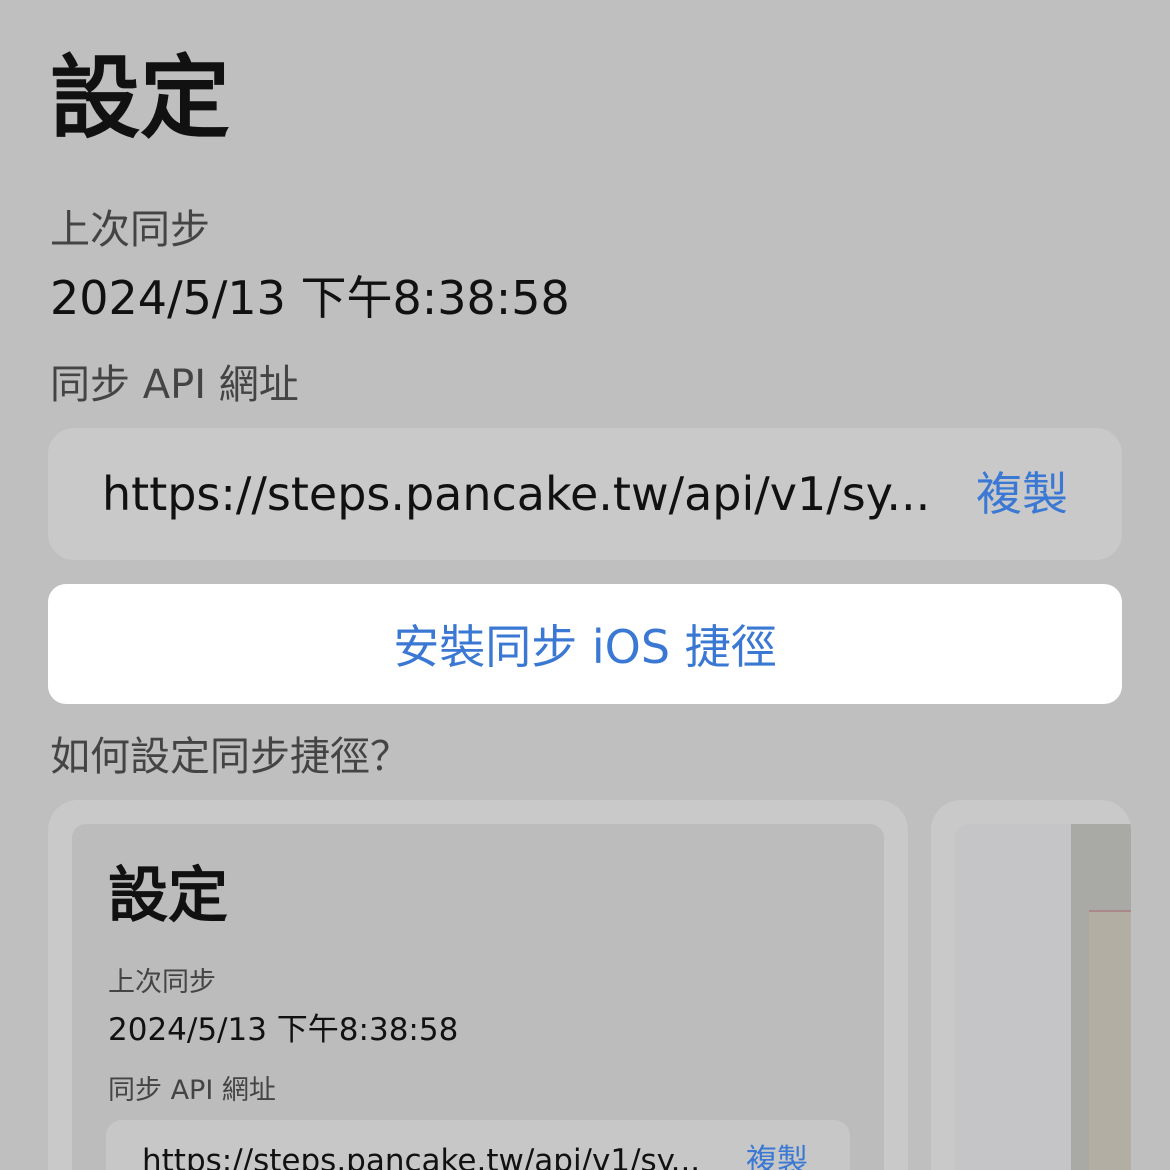  What do you see at coordinates (585, 644) in the screenshot?
I see `install-shortcut-button: 安裝同步 iOS 捷徑` at bounding box center [585, 644].